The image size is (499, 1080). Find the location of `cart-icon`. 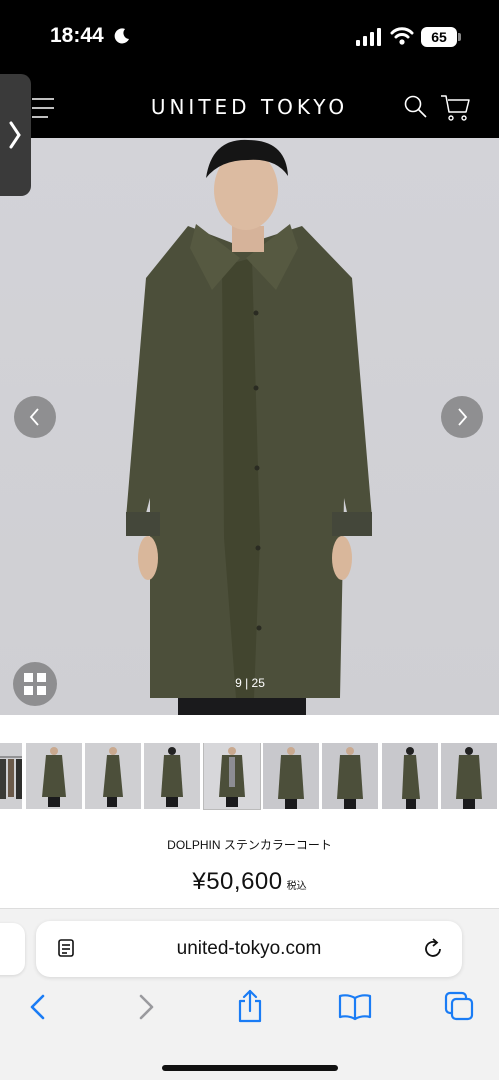

cart-icon is located at coordinates (455, 108).